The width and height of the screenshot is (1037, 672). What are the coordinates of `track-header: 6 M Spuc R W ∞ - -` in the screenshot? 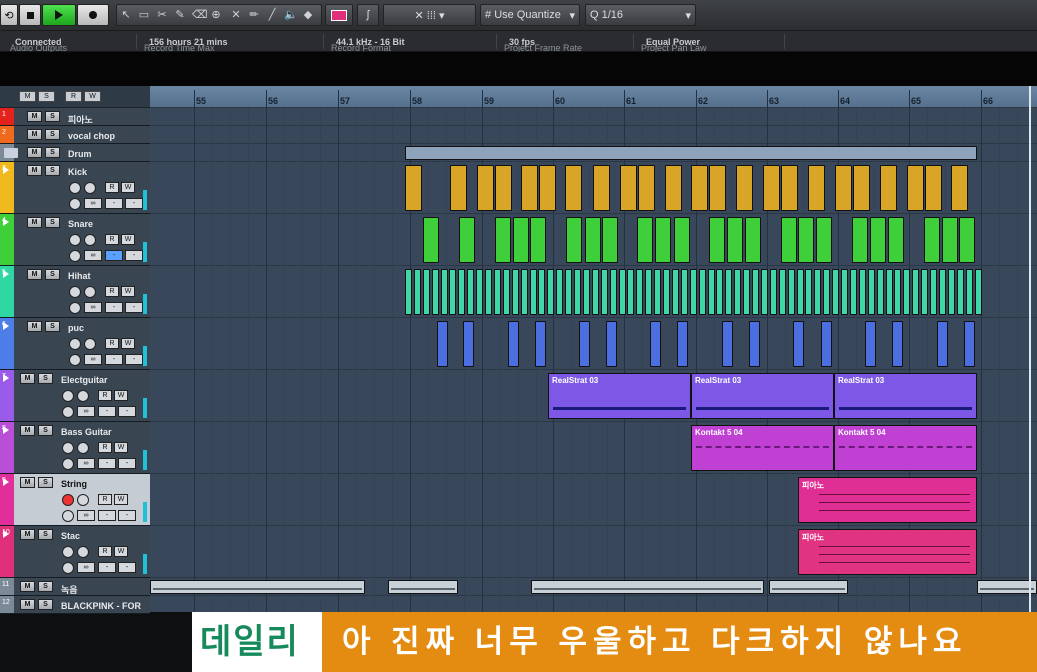 It's located at (75, 344).